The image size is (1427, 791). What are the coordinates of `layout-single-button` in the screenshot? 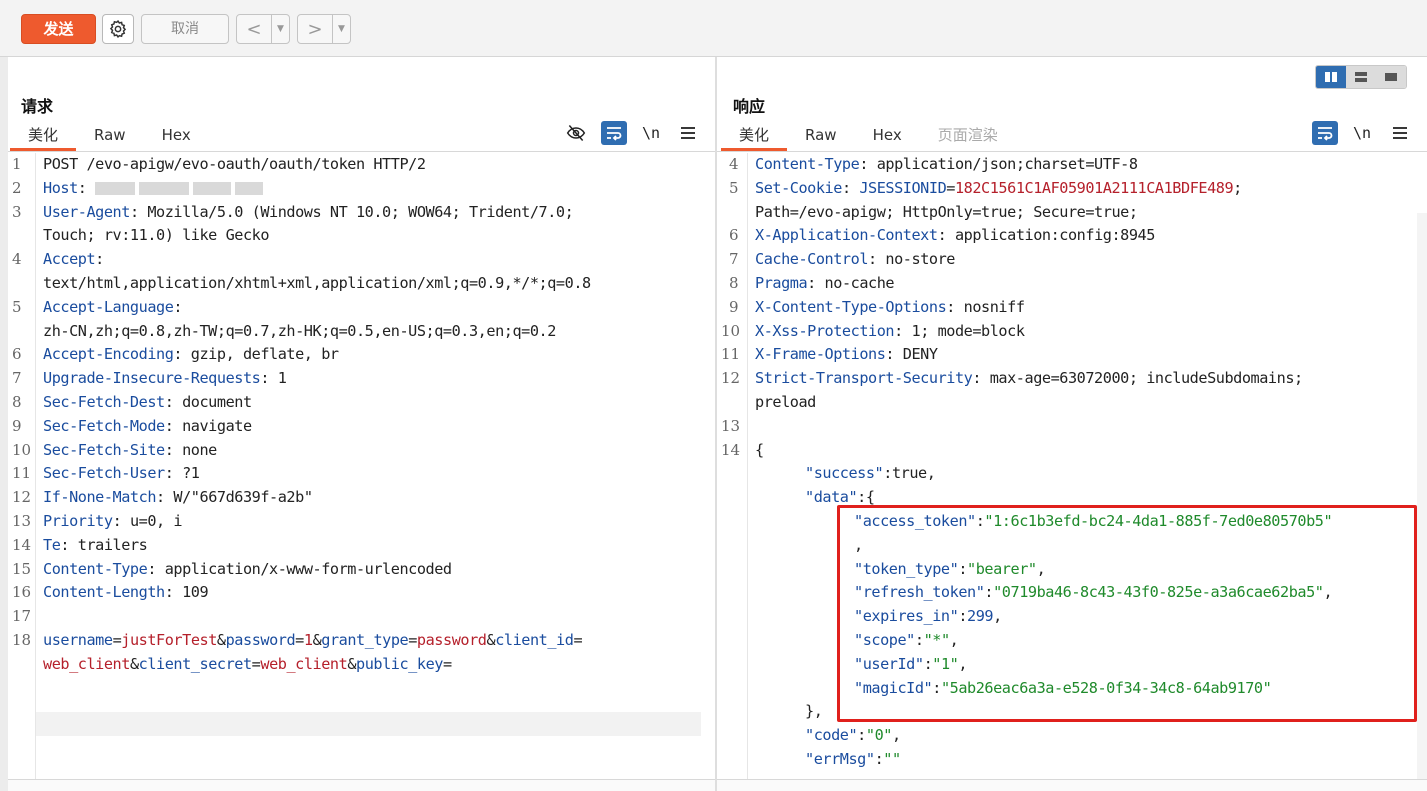 It's located at (1391, 77).